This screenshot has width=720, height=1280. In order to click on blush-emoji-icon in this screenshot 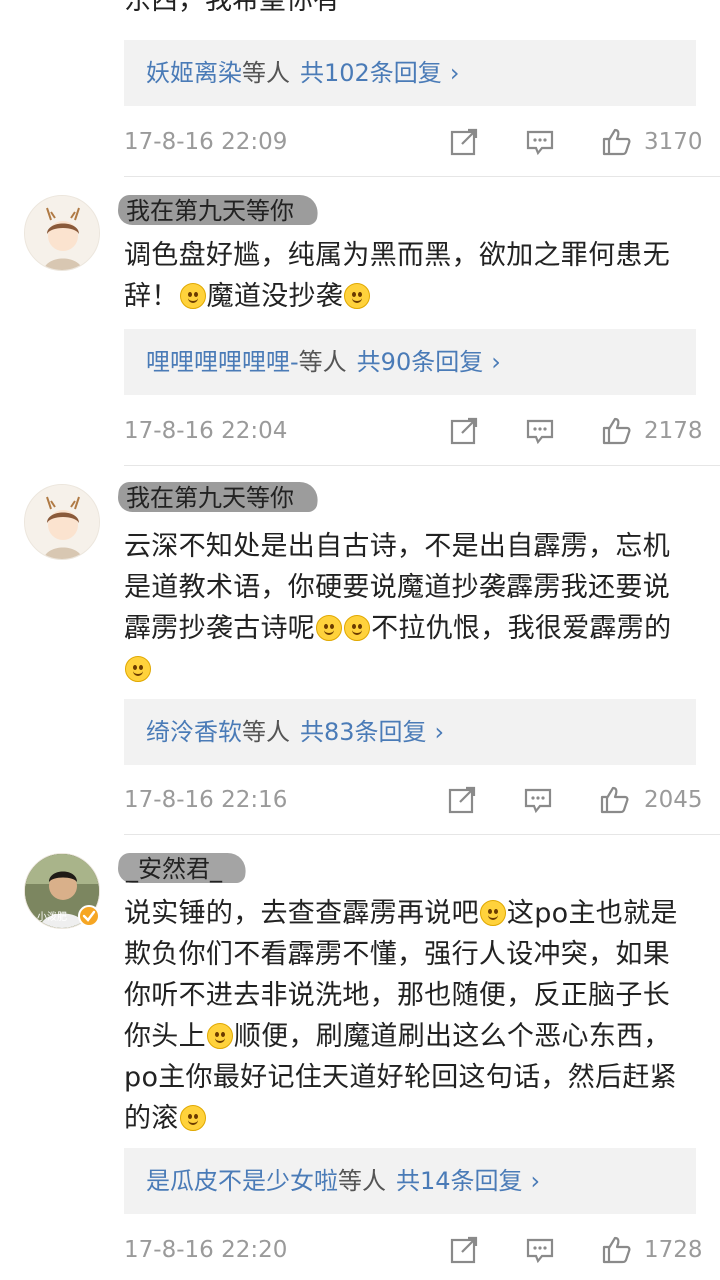, I will do `click(138, 669)`.